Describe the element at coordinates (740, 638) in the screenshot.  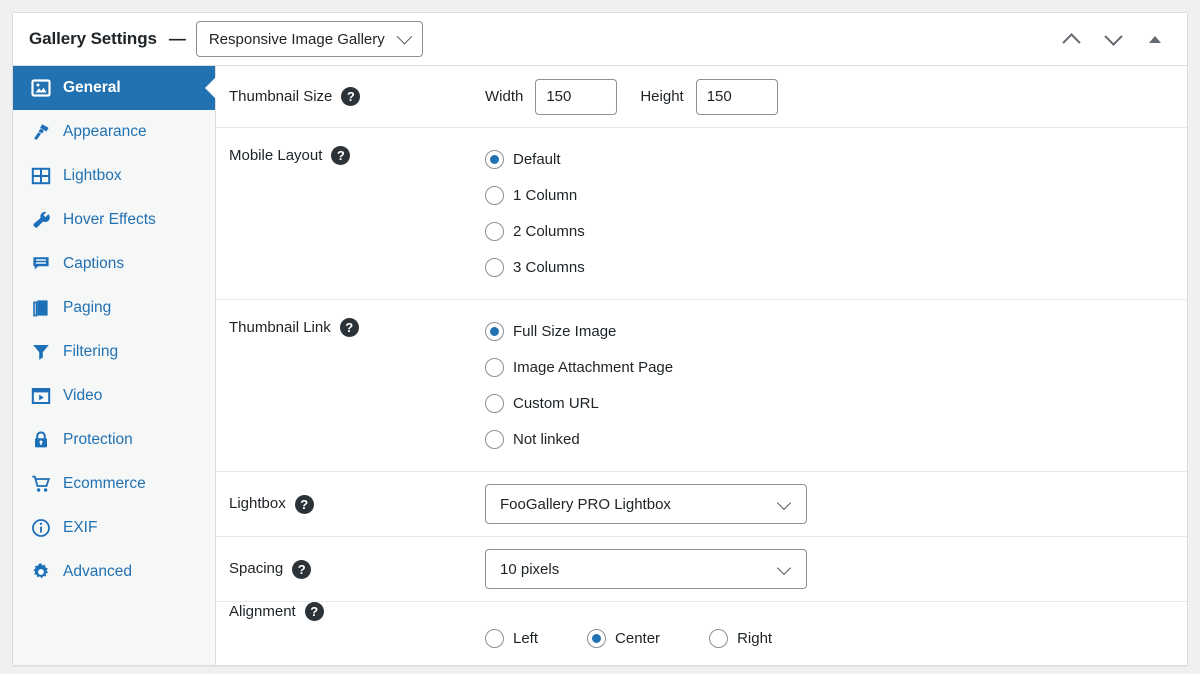
I see `radio-option-right: Right` at that location.